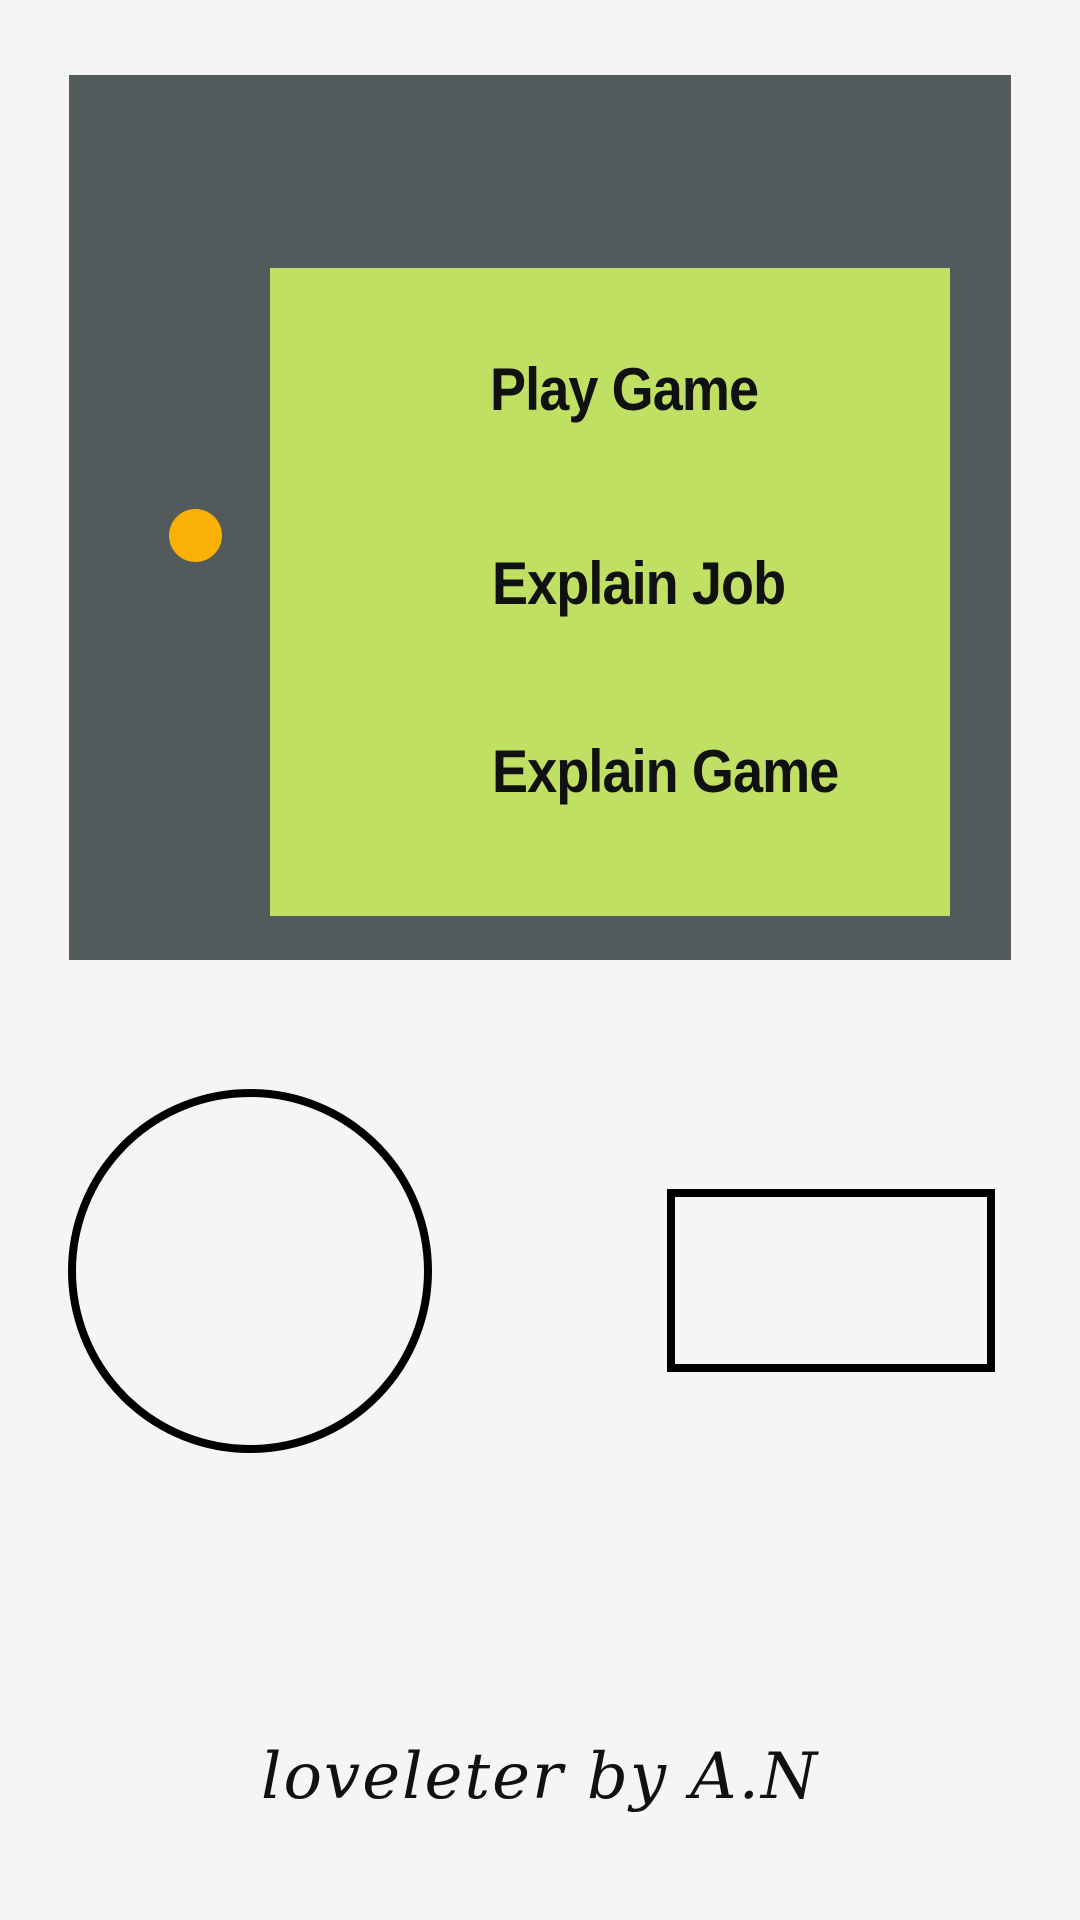 This screenshot has height=1920, width=1080. Describe the element at coordinates (540, 1777) in the screenshot. I see `signature-text: loveleter by A.N` at that location.